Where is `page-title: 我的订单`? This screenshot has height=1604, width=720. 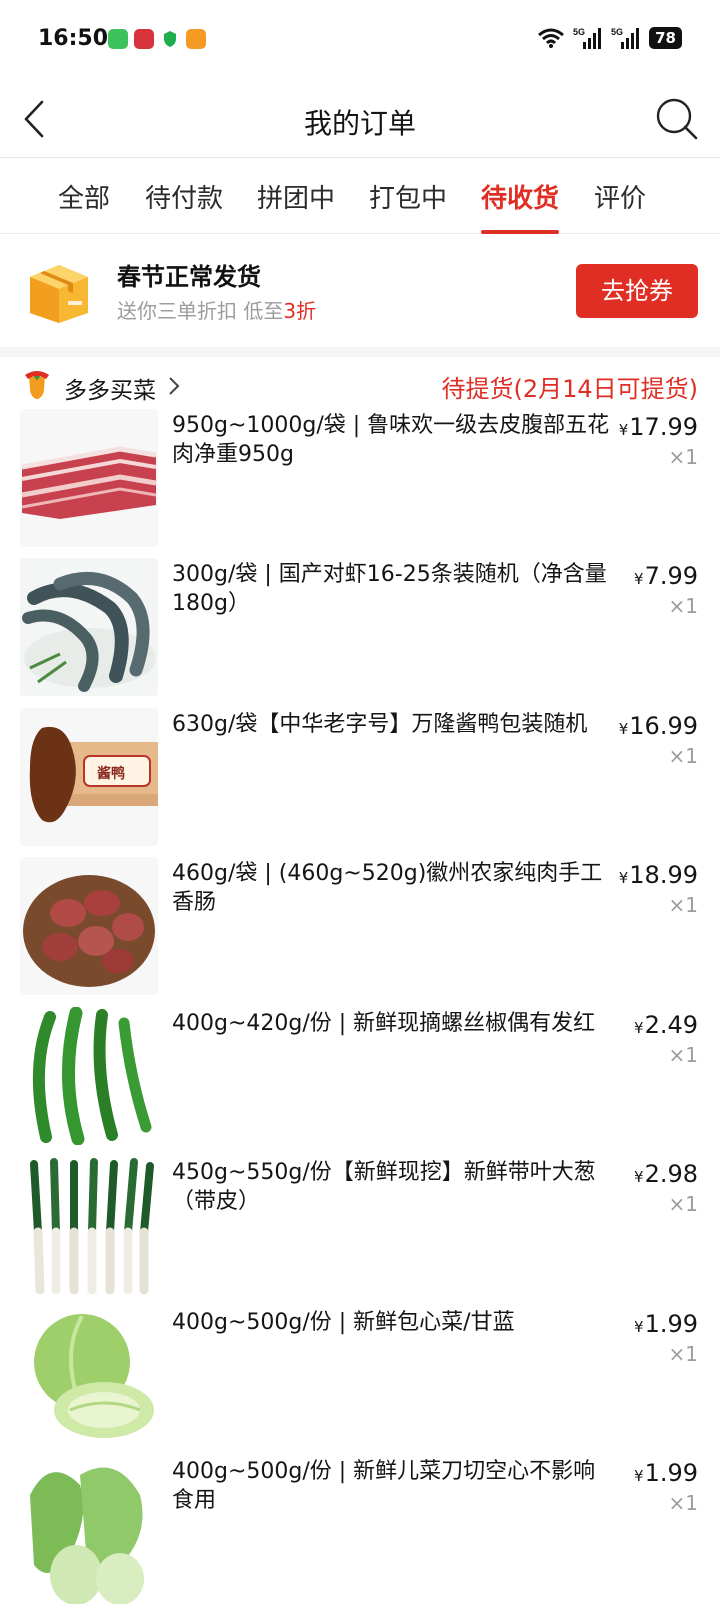
page-title: 我的订单 is located at coordinates (359, 123).